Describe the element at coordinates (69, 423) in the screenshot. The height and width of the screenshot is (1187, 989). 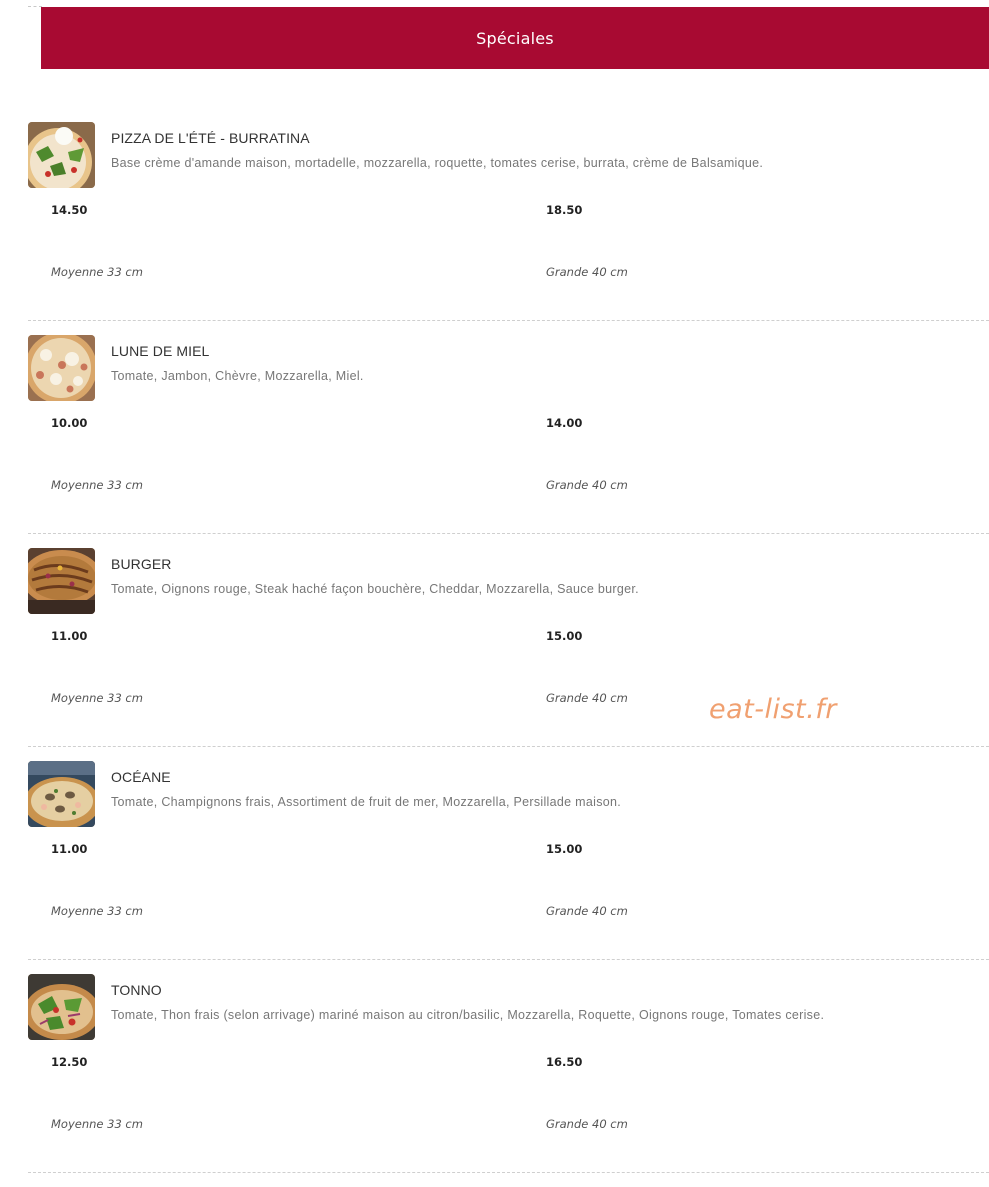
I see `price-medium: 10.00` at that location.